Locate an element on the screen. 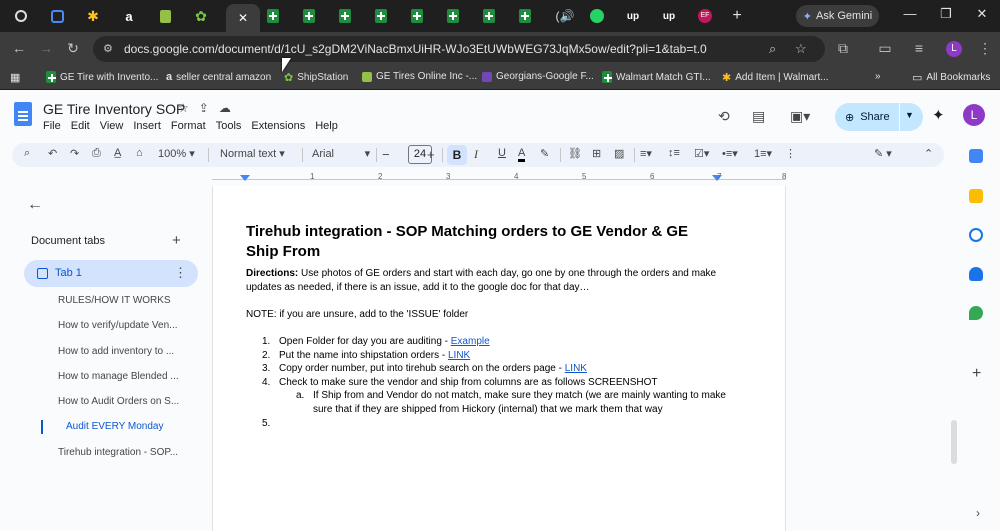 The width and height of the screenshot is (1000, 531). menu-tools: Tools is located at coordinates (229, 126).